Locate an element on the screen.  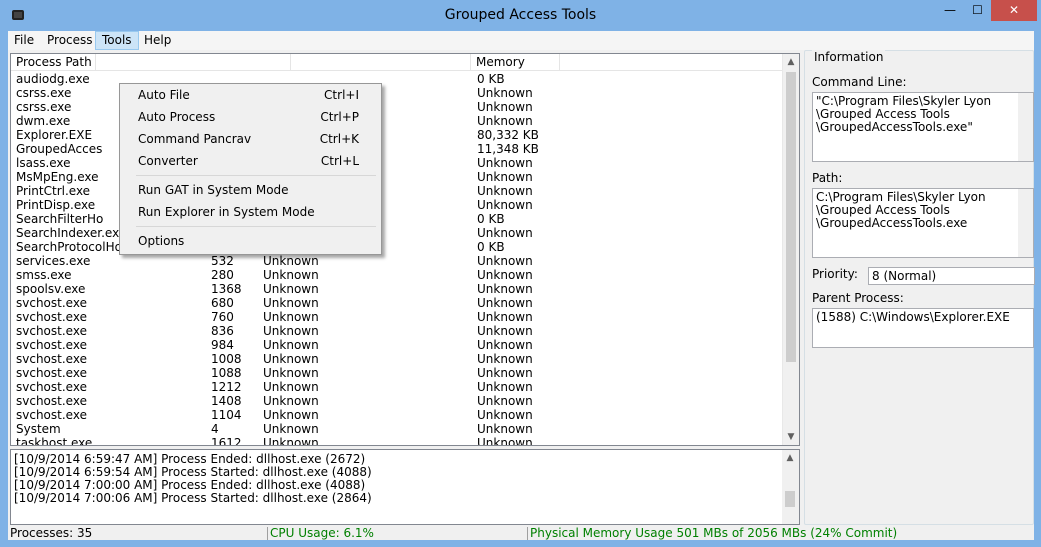
menu-item-command-pancrav: Command Pancrav Ctrl+K is located at coordinates (250, 139).